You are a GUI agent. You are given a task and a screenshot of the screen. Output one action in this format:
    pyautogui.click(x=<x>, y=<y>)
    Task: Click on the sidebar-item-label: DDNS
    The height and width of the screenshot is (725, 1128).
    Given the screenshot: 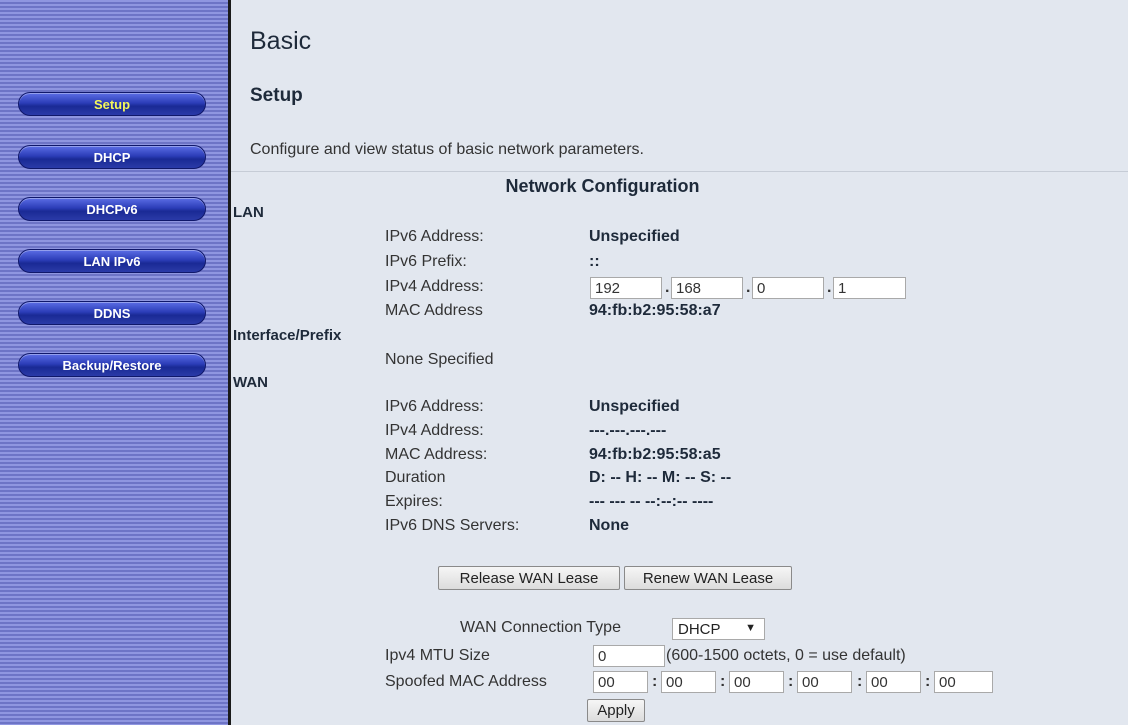 What is the action you would take?
    pyautogui.click(x=112, y=313)
    